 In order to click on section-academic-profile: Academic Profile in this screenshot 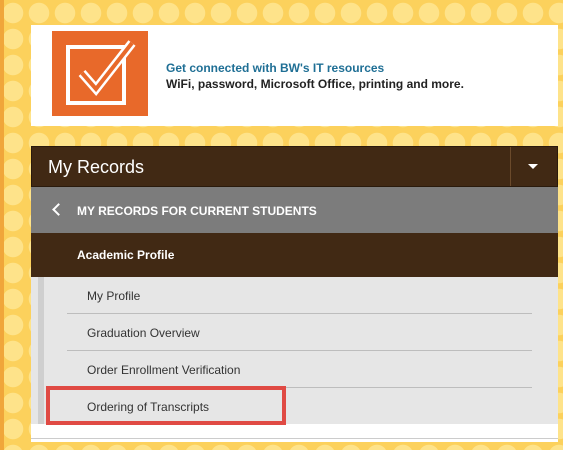, I will do `click(294, 255)`.